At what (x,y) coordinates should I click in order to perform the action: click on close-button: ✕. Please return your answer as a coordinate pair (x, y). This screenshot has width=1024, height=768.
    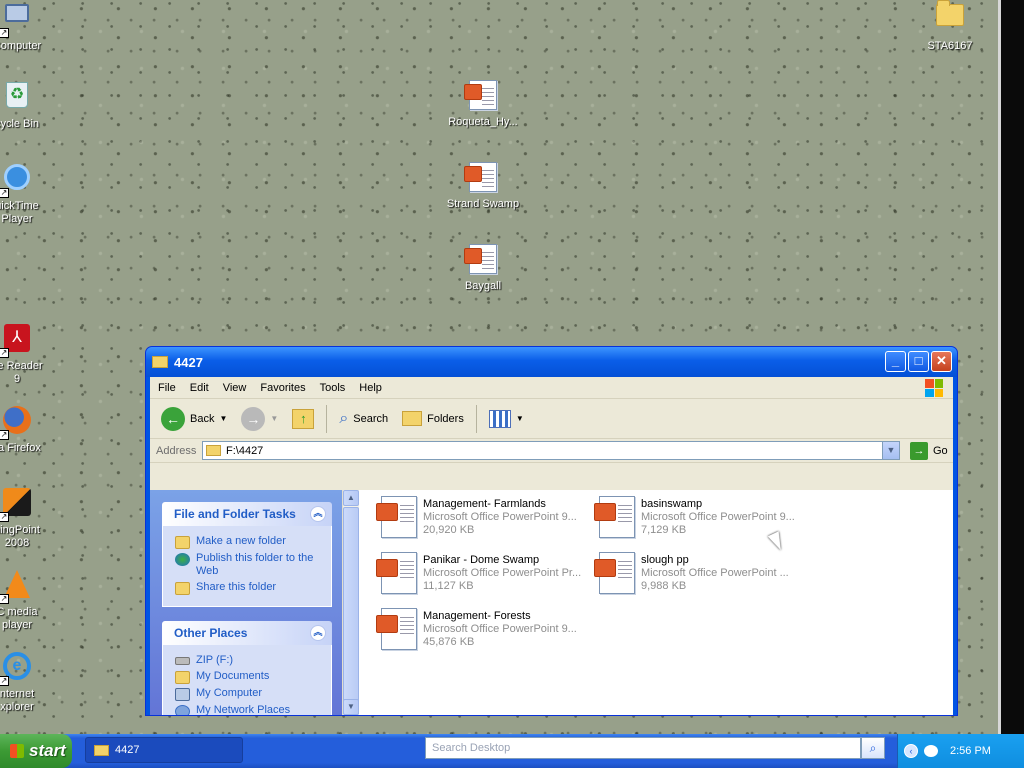
    Looking at the image, I should click on (941, 361).